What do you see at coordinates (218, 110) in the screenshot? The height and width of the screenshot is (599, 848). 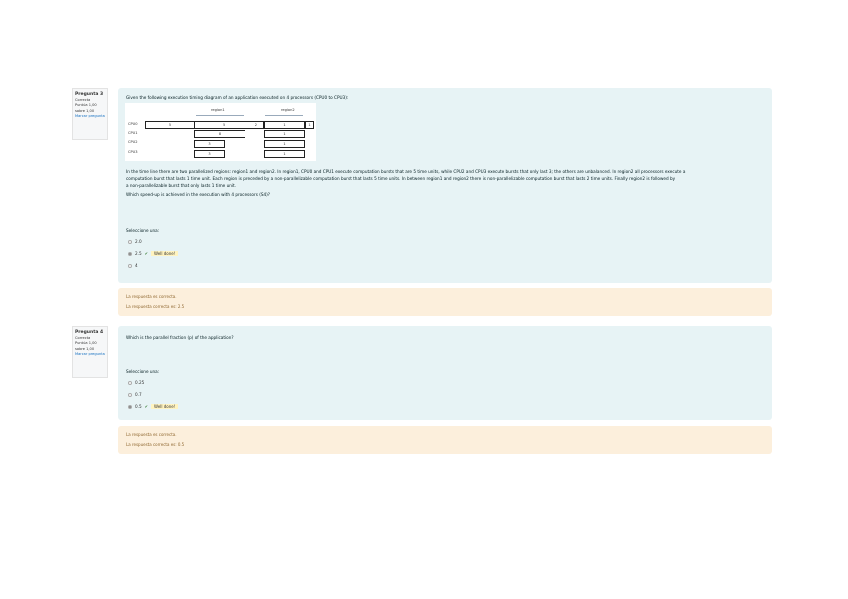 I see `header-region1: region1` at bounding box center [218, 110].